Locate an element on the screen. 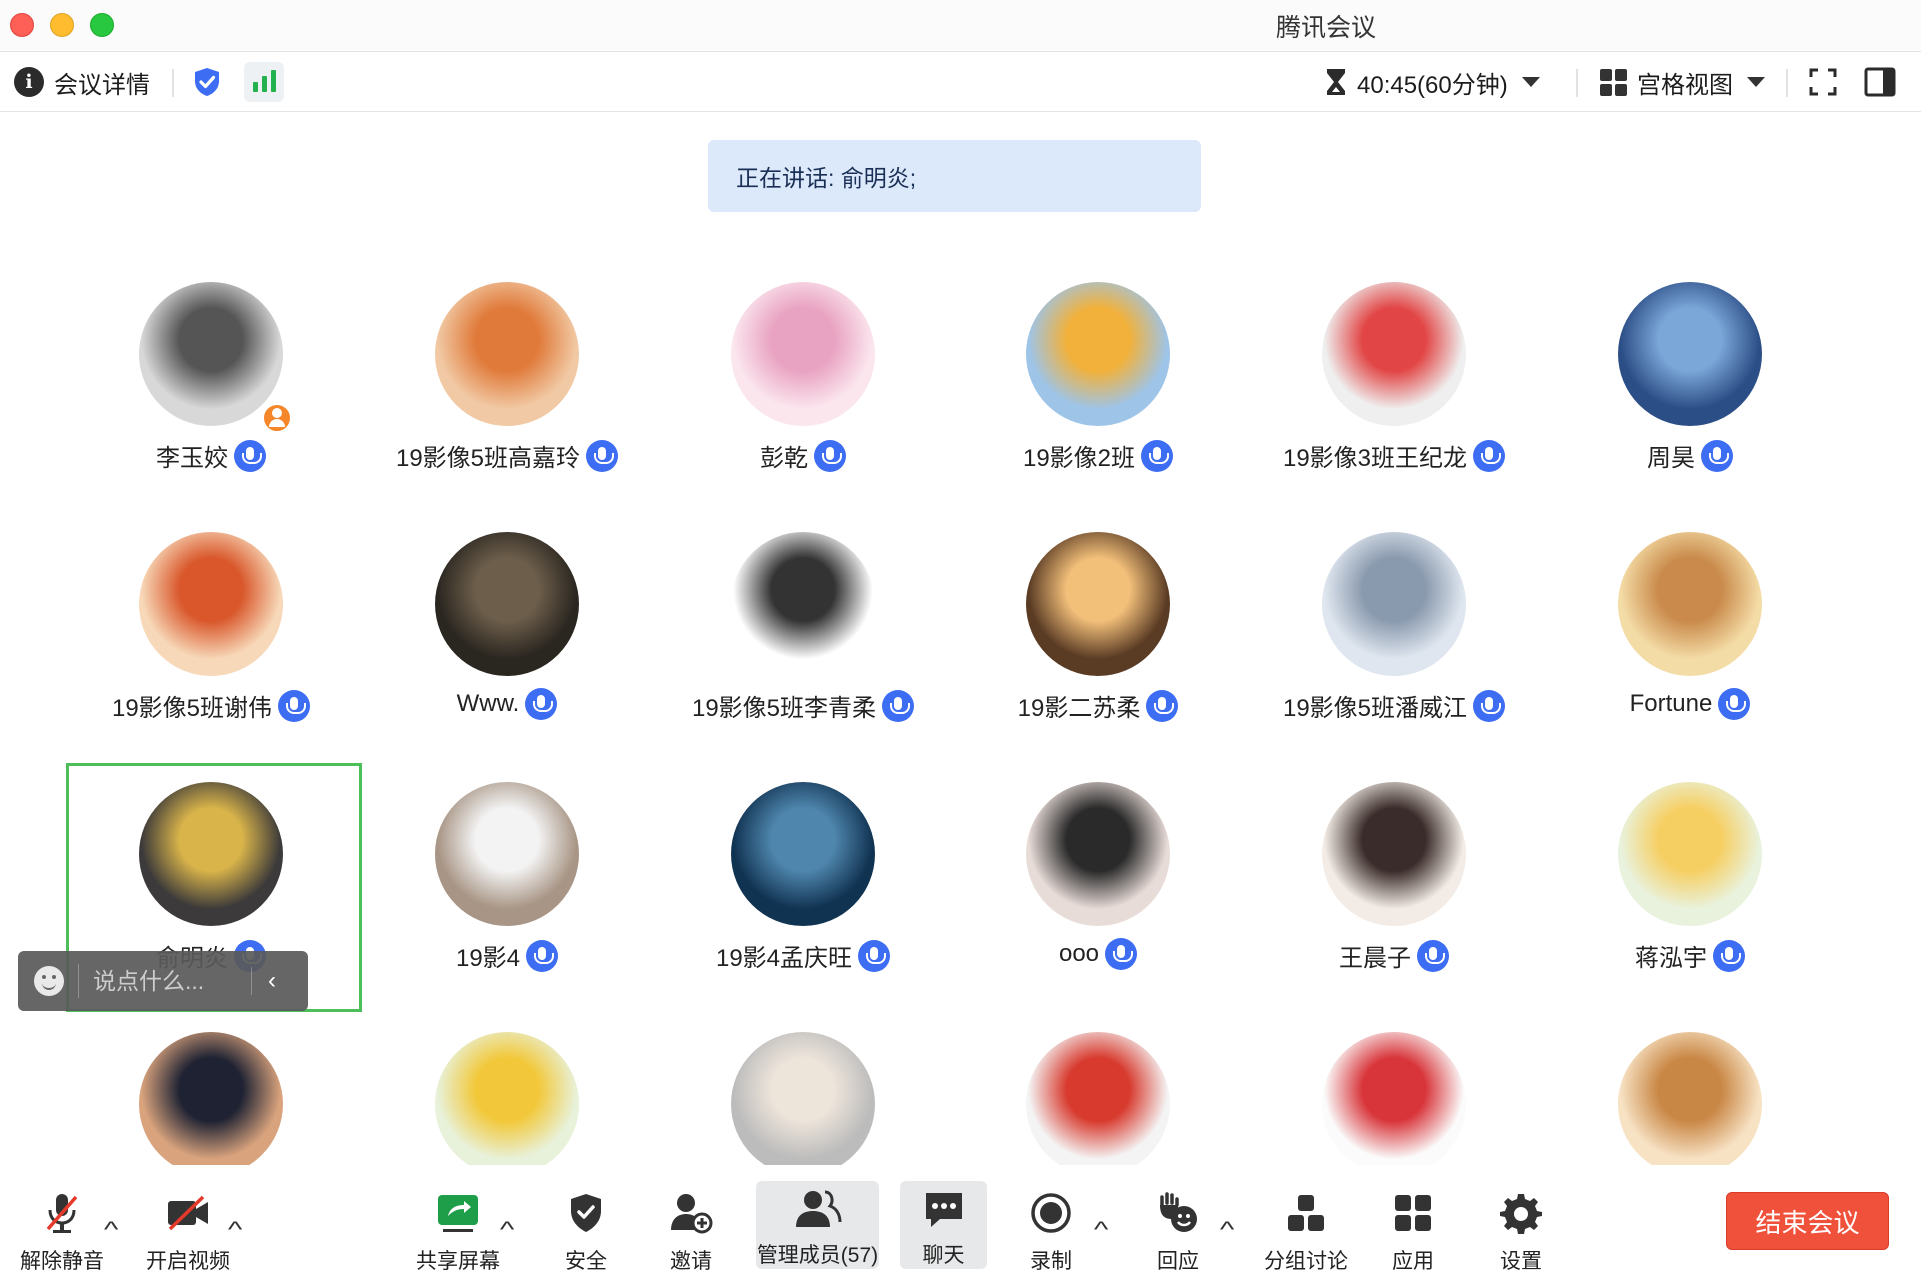 Image resolution: width=1921 pixels, height=1275 pixels. gear-icon is located at coordinates (1521, 1213).